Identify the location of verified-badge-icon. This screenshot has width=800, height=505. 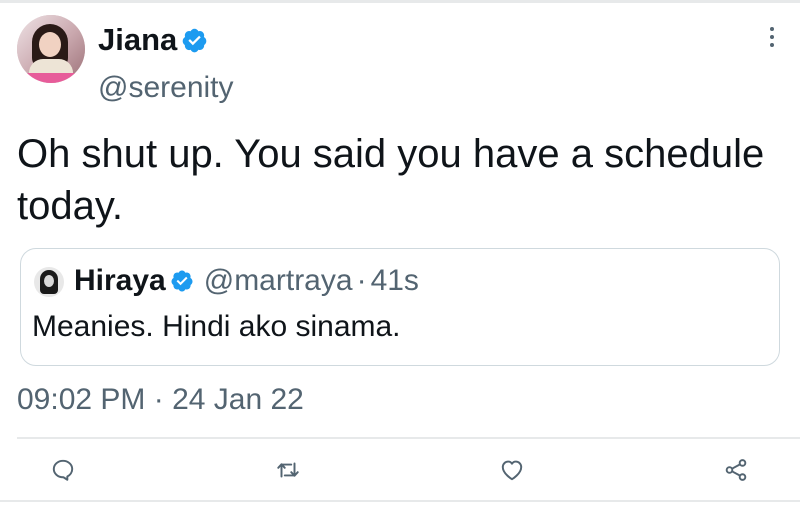
(194, 40).